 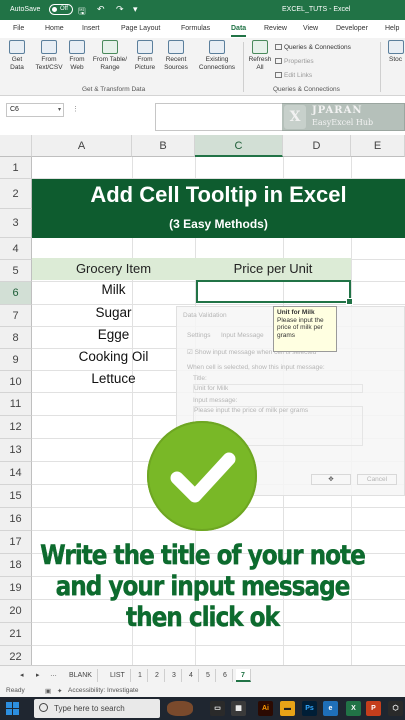 What do you see at coordinates (16, 223) in the screenshot?
I see `row-header-3: 3` at bounding box center [16, 223].